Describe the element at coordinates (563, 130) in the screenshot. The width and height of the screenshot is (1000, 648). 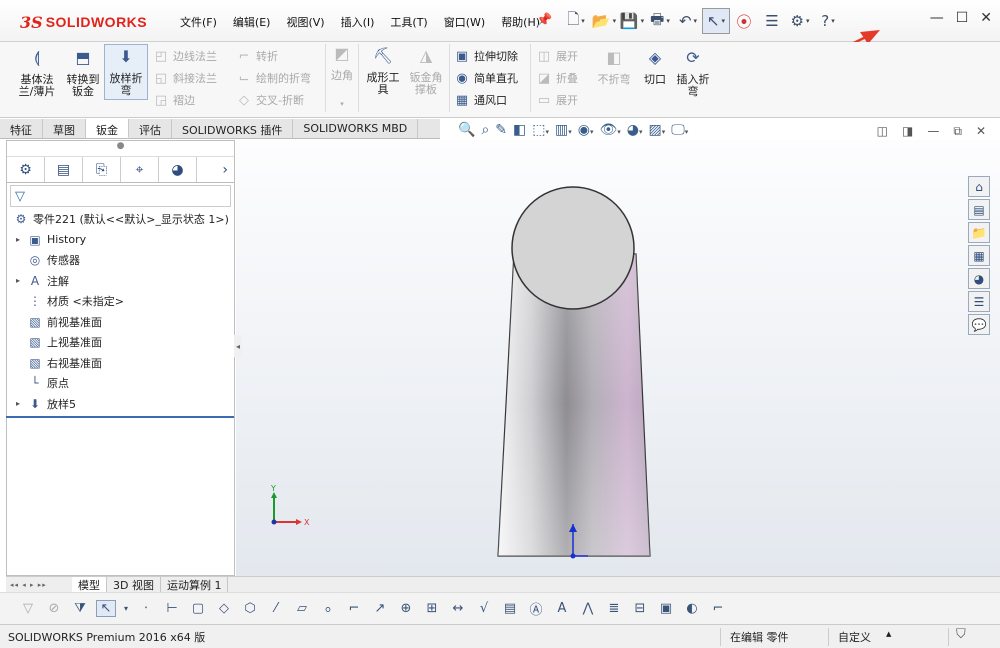
I see `view-orientation-icon: ▥▾` at that location.